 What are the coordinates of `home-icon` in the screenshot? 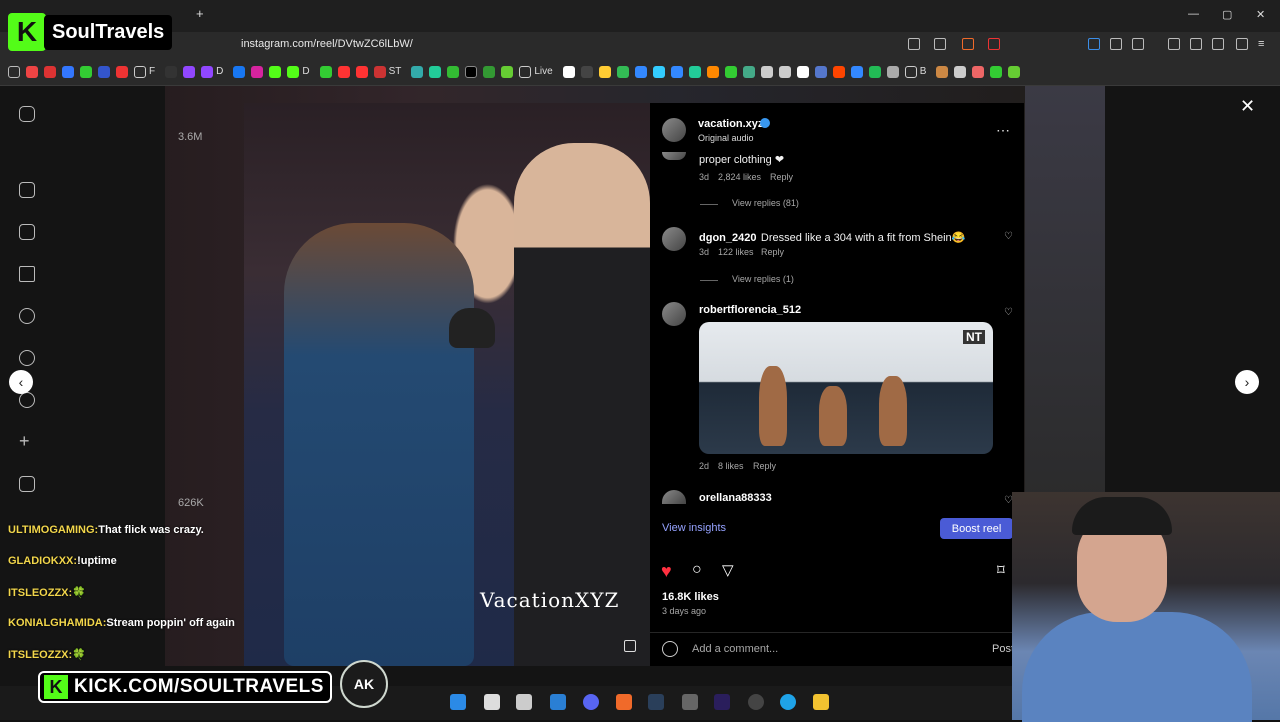 It's located at (27, 190).